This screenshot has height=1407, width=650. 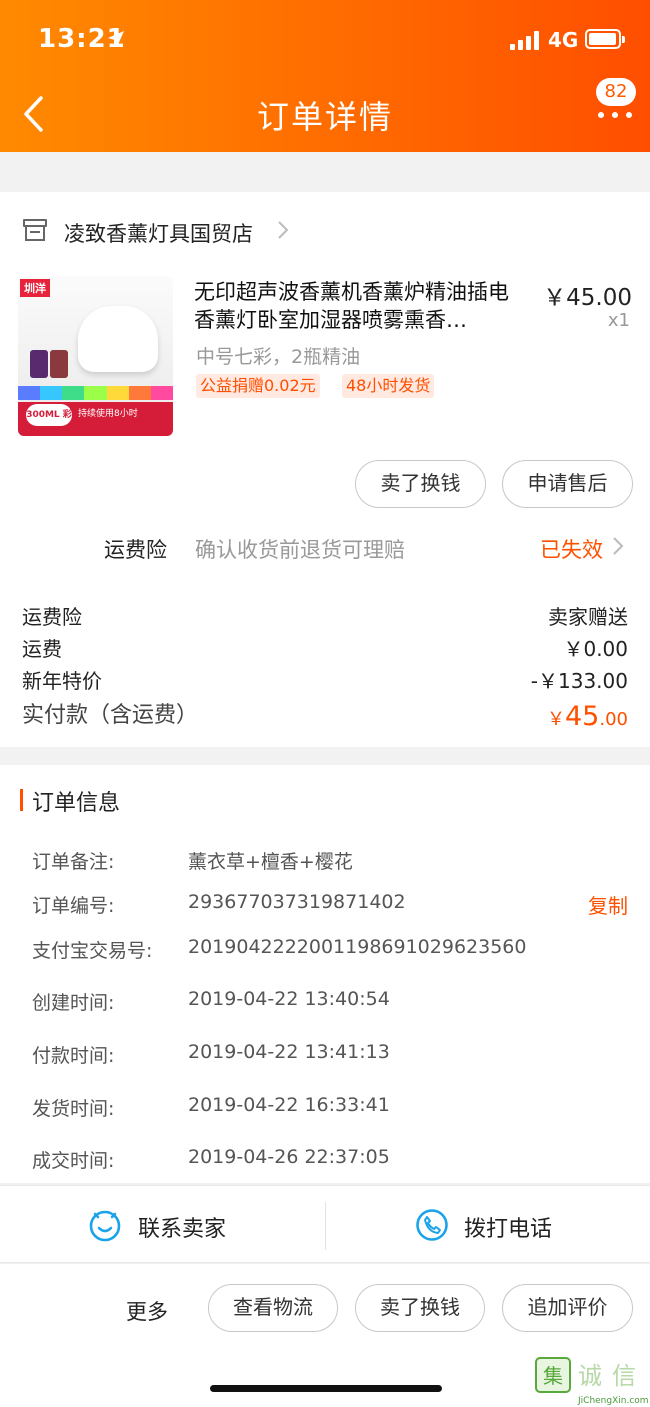 What do you see at coordinates (616, 92) in the screenshot?
I see `notification-badge: 82` at bounding box center [616, 92].